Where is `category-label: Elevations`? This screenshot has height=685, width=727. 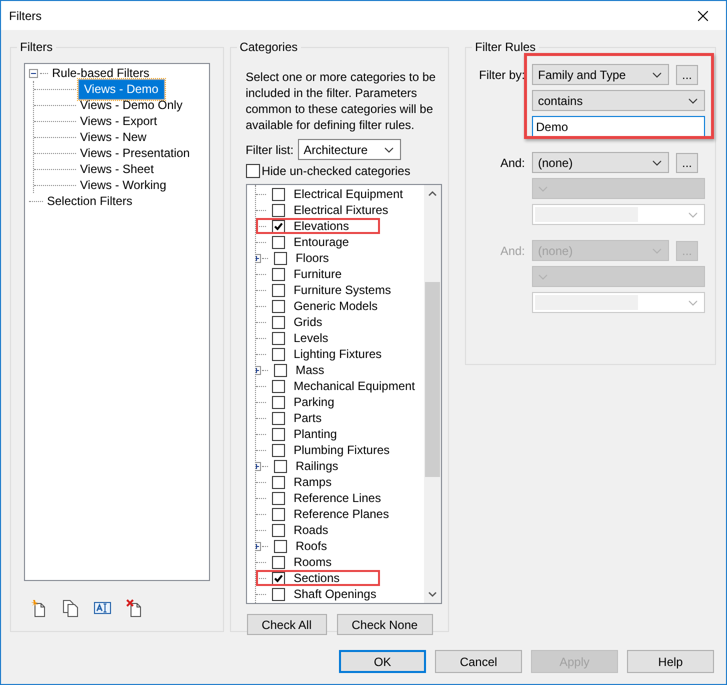 category-label: Elevations is located at coordinates (321, 226).